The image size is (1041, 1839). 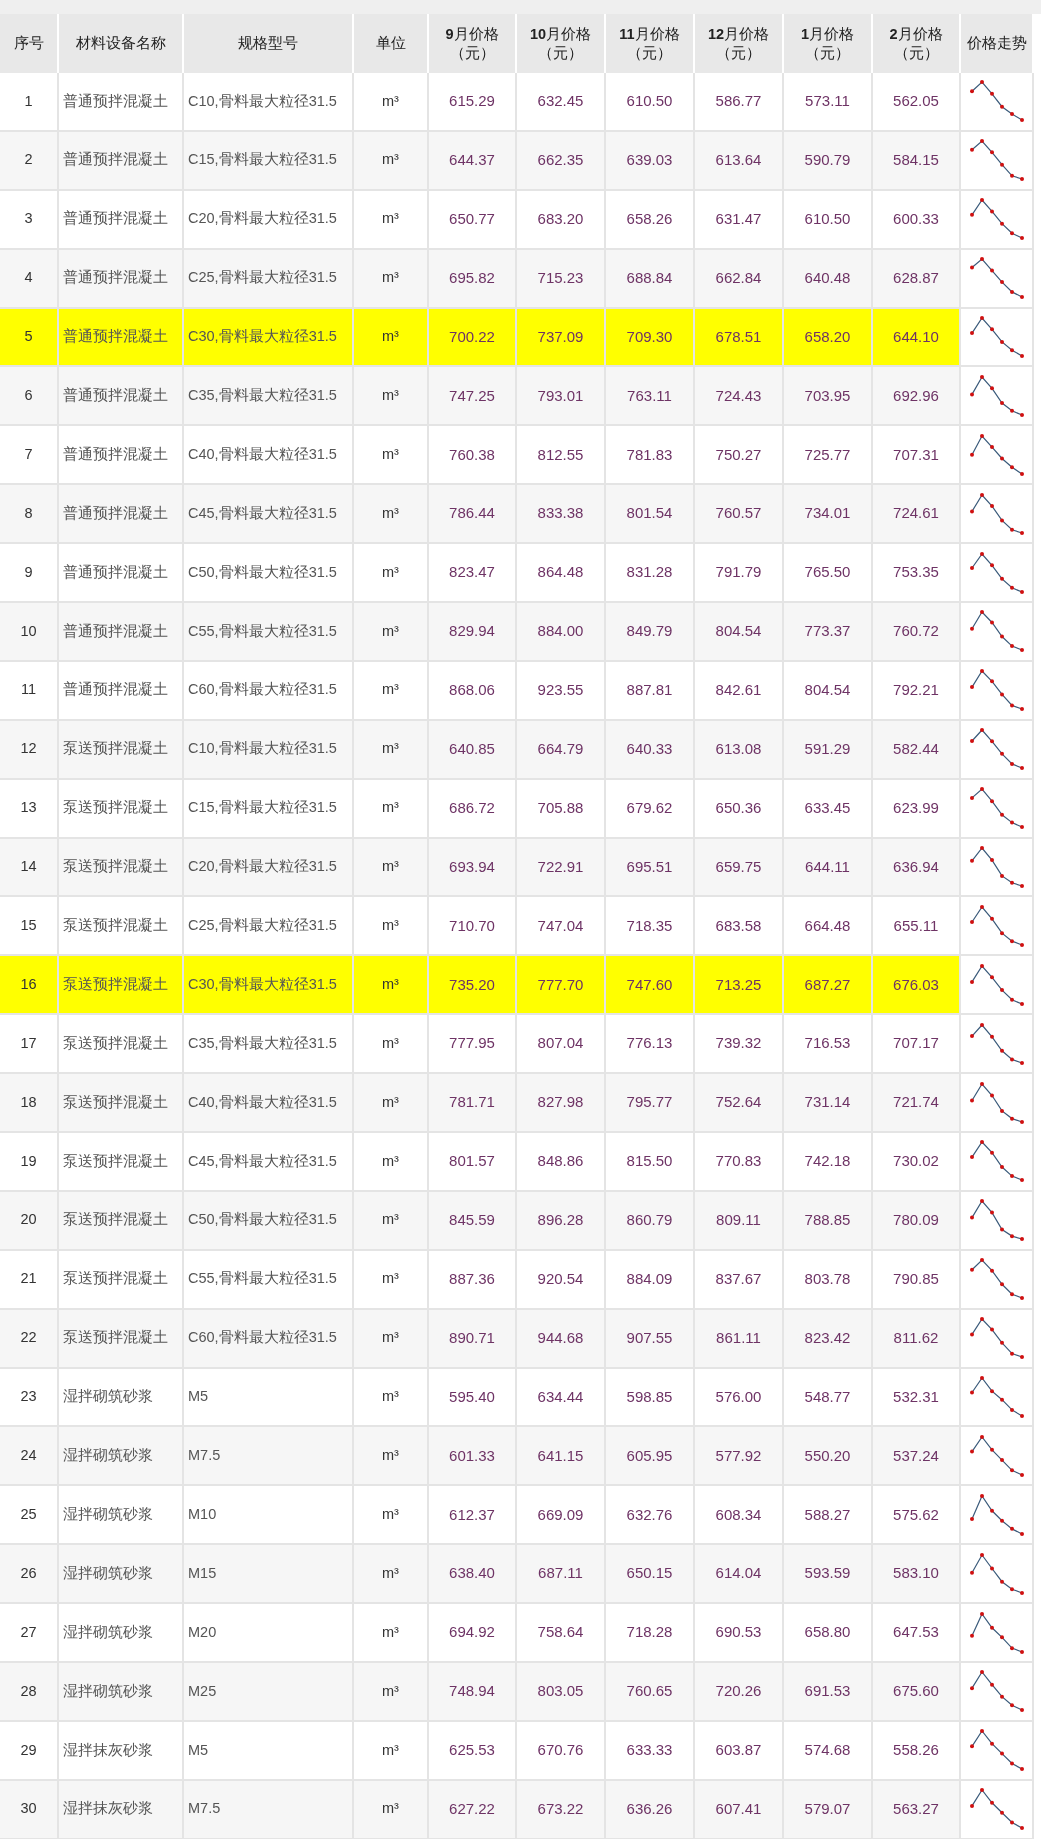 What do you see at coordinates (828, 397) in the screenshot?
I see `price-cell: 703.95` at bounding box center [828, 397].